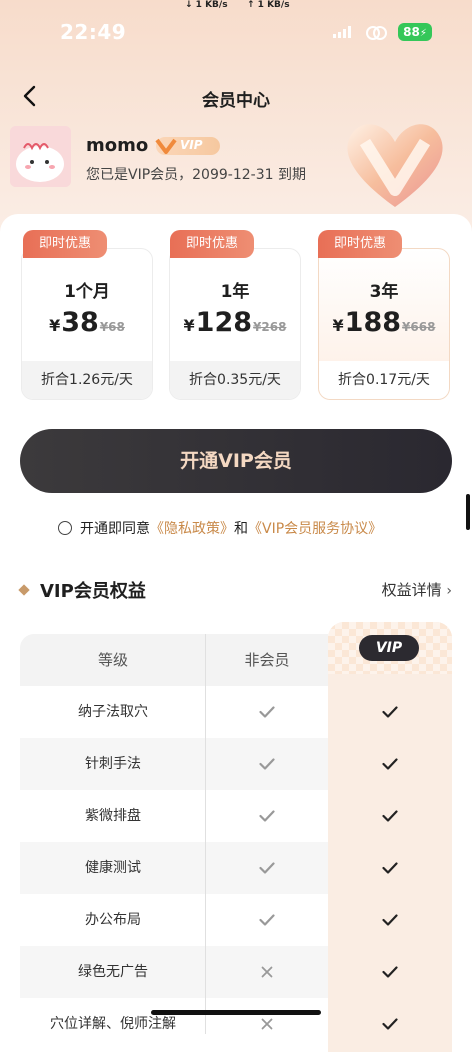 Image resolution: width=472 pixels, height=1052 pixels. What do you see at coordinates (113, 1024) in the screenshot?
I see `feature-name: 穴位详解、倪师注解` at bounding box center [113, 1024].